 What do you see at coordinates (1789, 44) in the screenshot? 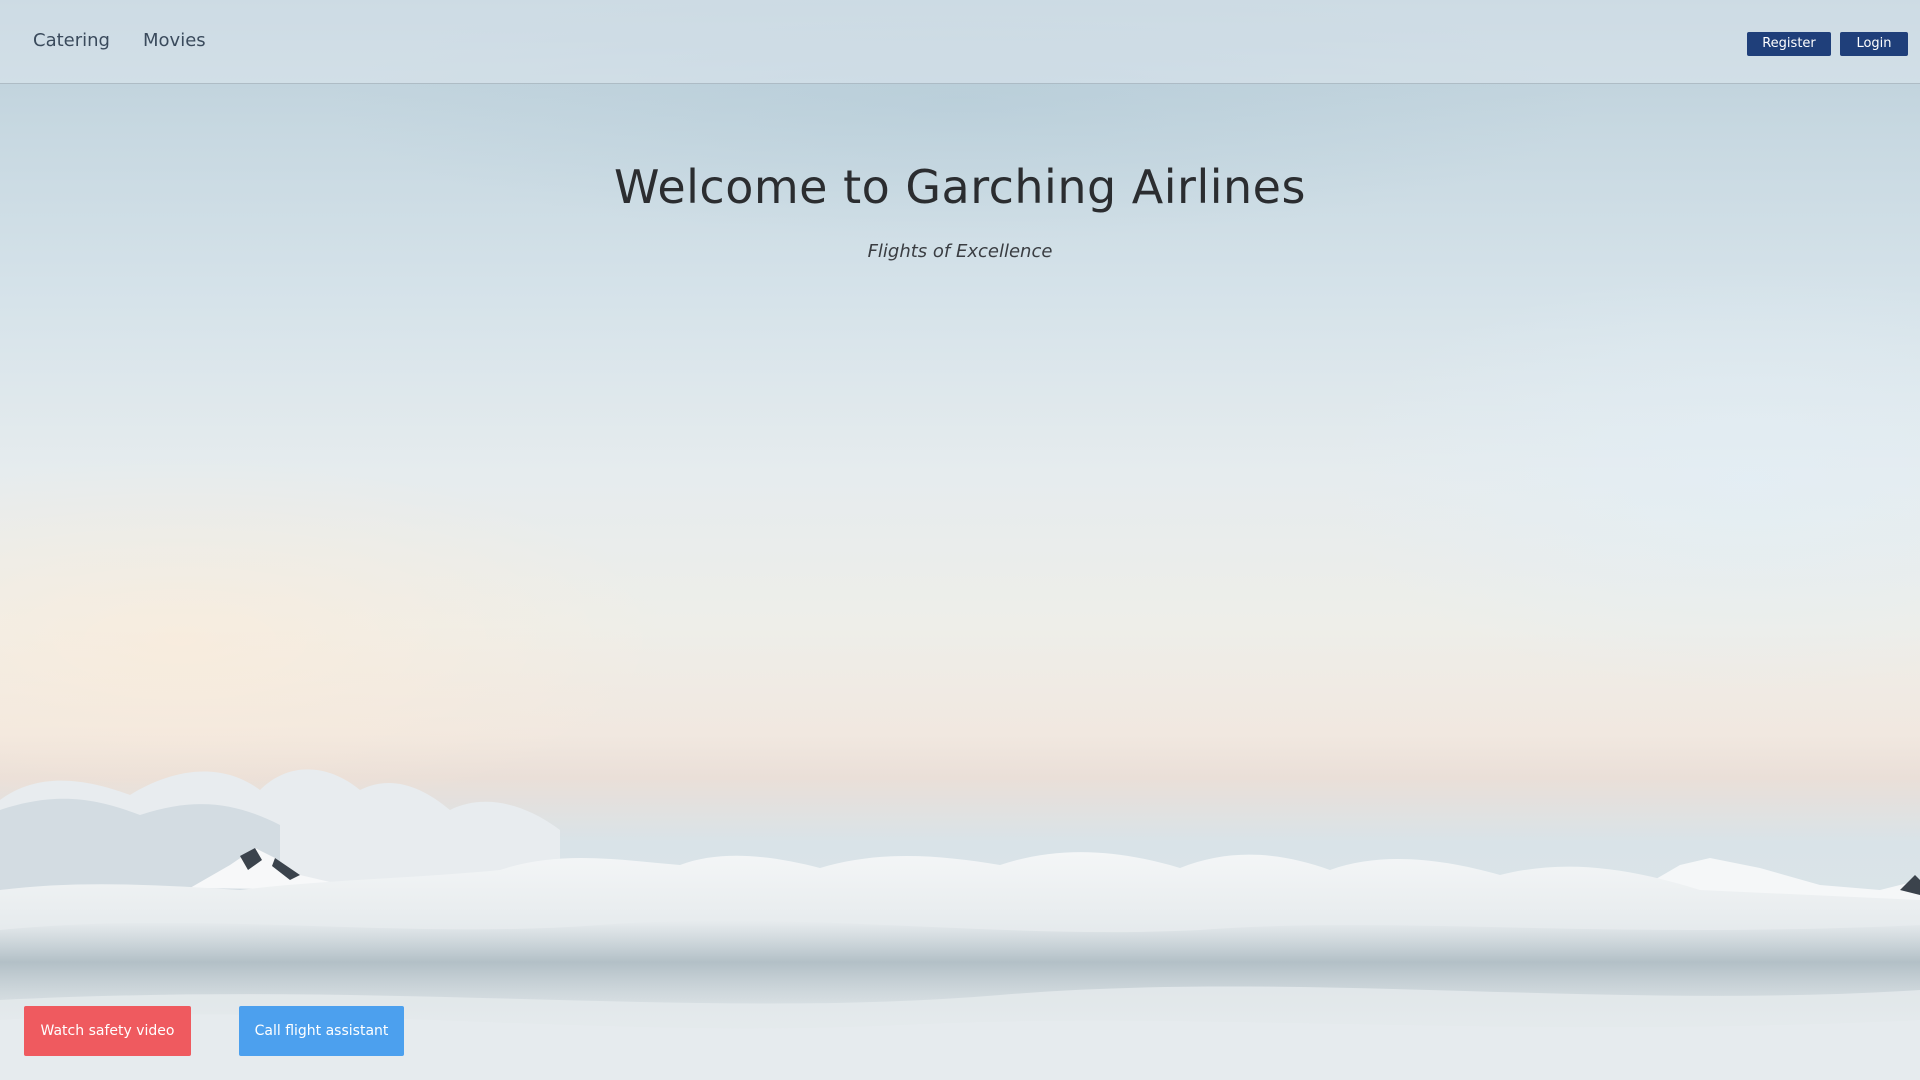
I see `register-button: Register` at bounding box center [1789, 44].